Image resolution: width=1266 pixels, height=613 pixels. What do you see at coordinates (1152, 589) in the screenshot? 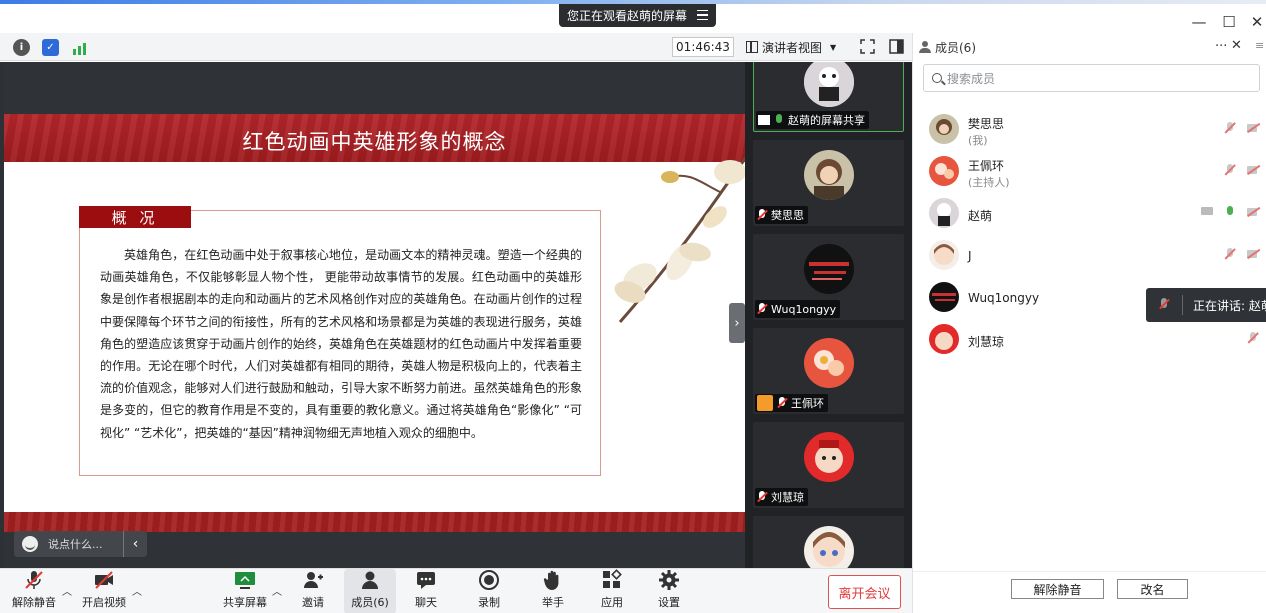
I see `rename-button: 改名` at bounding box center [1152, 589].